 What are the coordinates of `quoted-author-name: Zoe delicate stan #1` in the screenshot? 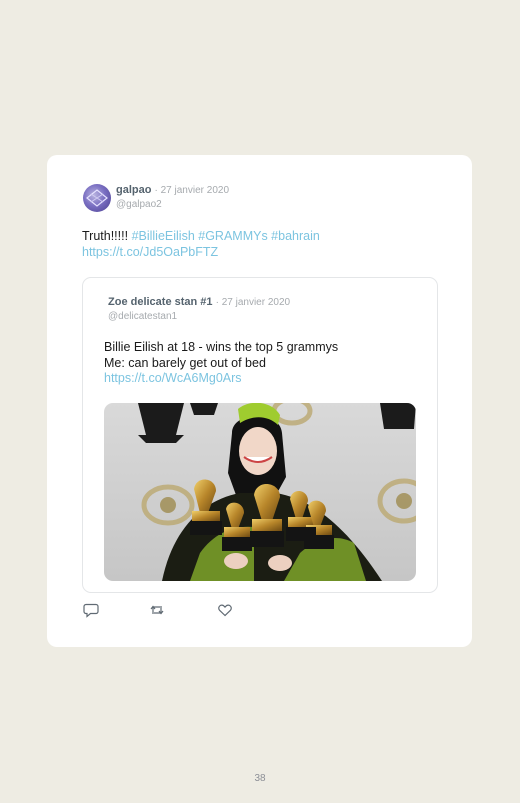 It's located at (160, 302).